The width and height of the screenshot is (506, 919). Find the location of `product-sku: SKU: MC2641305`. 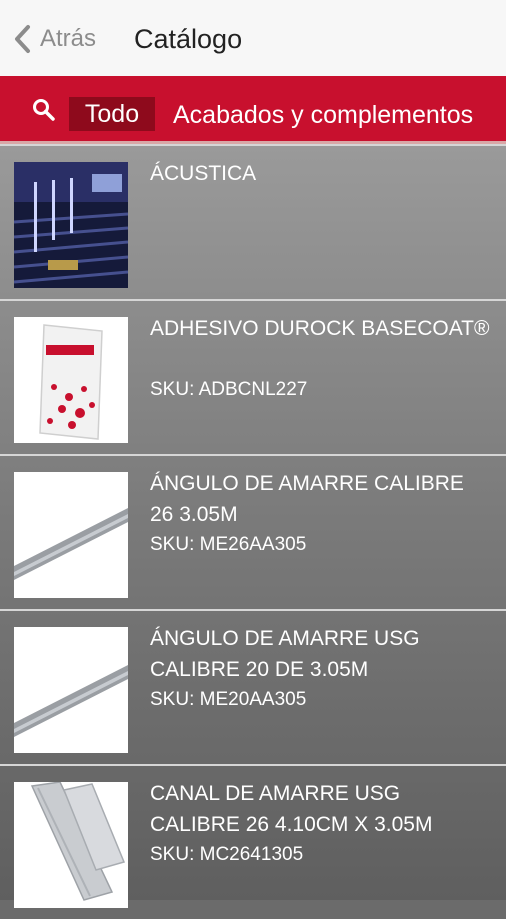

product-sku: SKU: MC2641305 is located at coordinates (227, 854).